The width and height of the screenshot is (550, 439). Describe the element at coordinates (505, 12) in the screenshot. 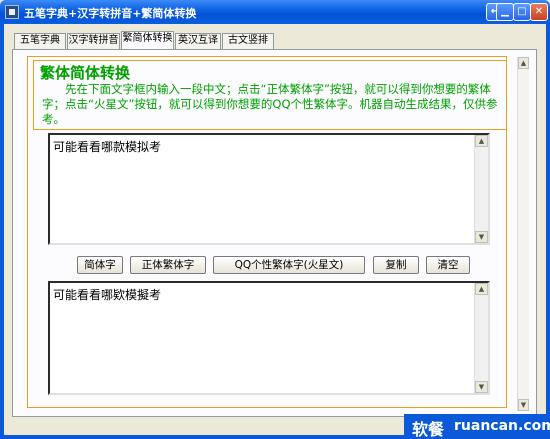

I see `minimize-button: ▁` at that location.